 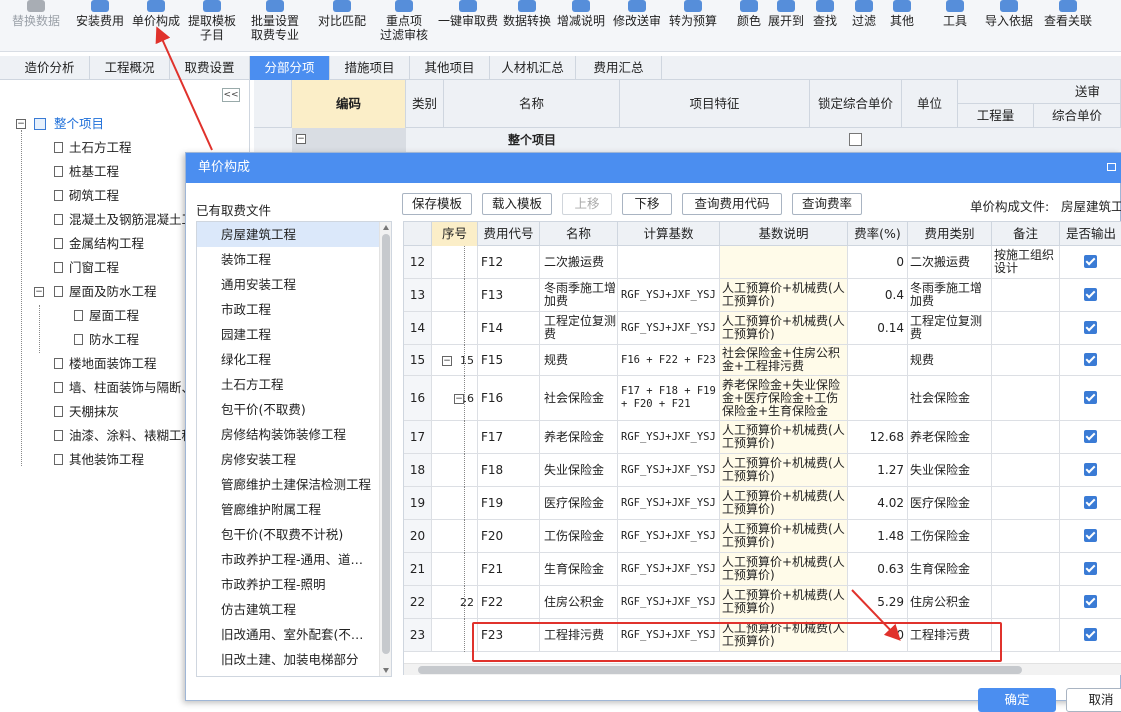 What do you see at coordinates (878, 503) in the screenshot?
I see `row-rate: 4.02` at bounding box center [878, 503].